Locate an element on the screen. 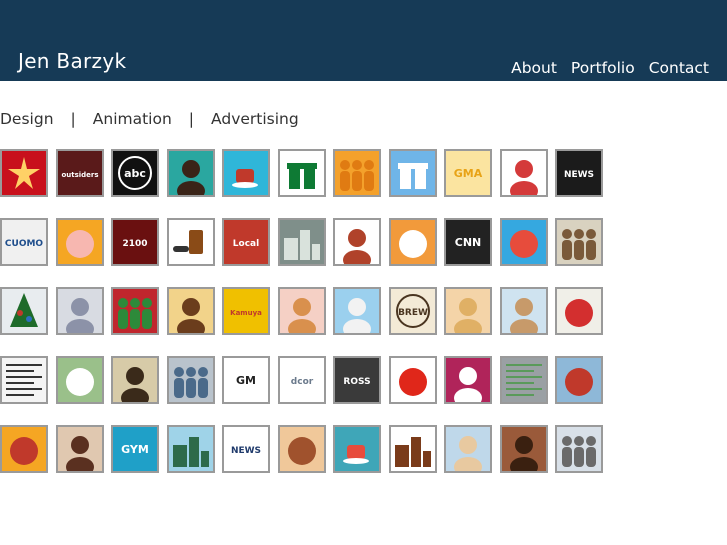 The width and height of the screenshot is (727, 545). coffee-cup-thumb is located at coordinates (246, 173).